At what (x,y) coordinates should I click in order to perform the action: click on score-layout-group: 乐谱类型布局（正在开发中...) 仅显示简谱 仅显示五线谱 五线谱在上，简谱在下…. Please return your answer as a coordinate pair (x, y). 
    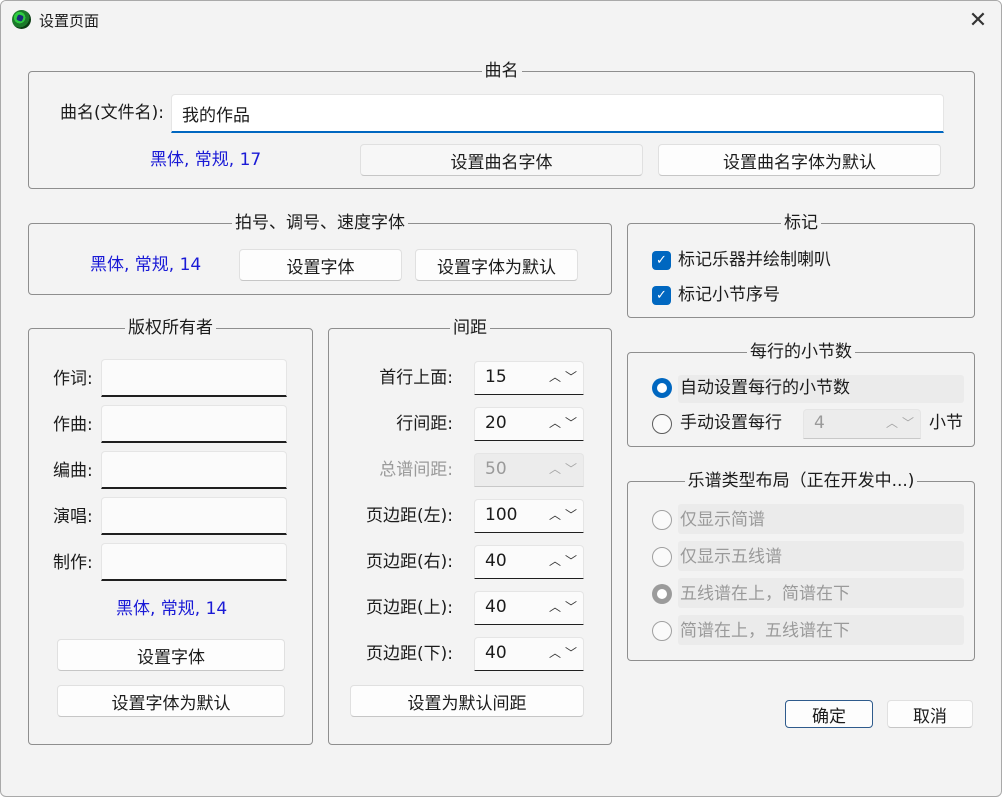
    Looking at the image, I should click on (801, 566).